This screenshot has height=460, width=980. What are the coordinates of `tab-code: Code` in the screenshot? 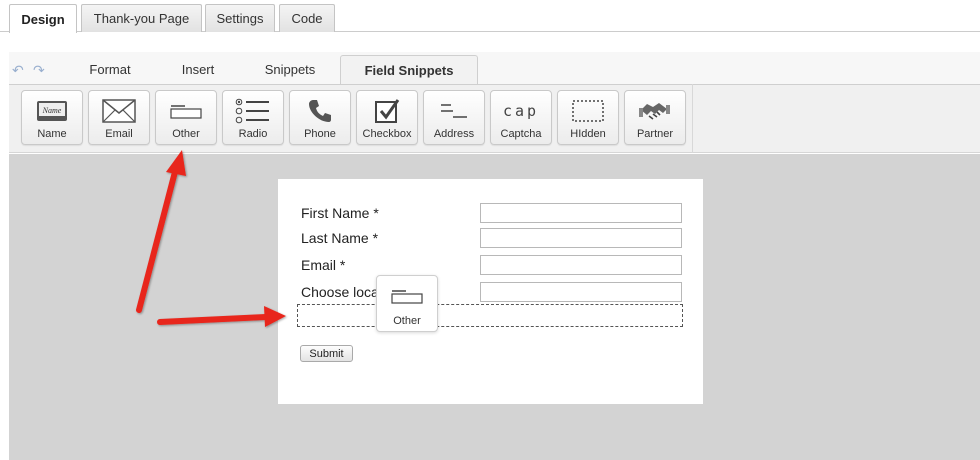 It's located at (307, 18).